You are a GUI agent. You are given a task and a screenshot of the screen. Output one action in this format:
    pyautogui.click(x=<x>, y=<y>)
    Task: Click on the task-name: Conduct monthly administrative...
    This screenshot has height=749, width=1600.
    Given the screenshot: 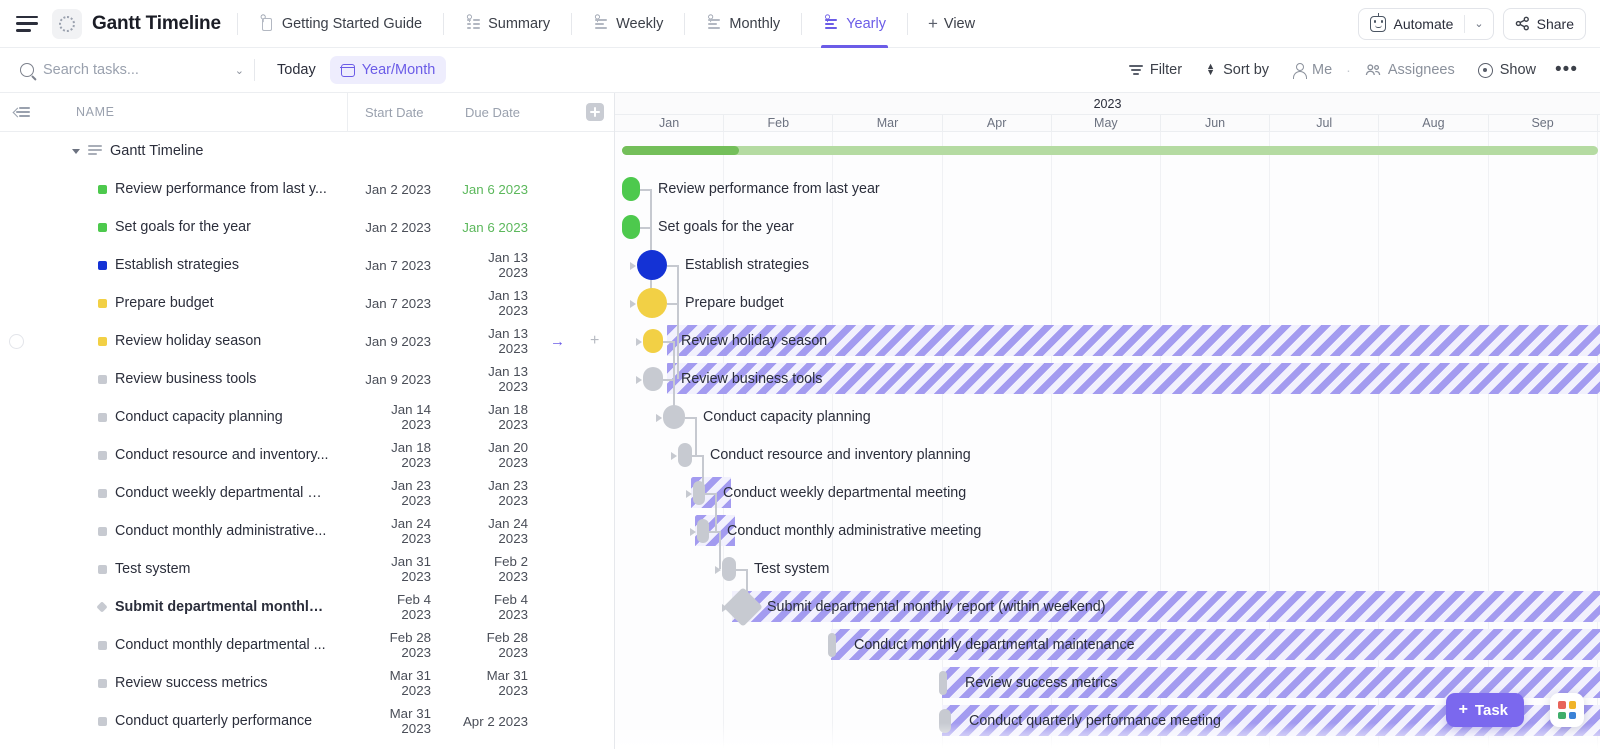 What is the action you would take?
    pyautogui.click(x=220, y=531)
    